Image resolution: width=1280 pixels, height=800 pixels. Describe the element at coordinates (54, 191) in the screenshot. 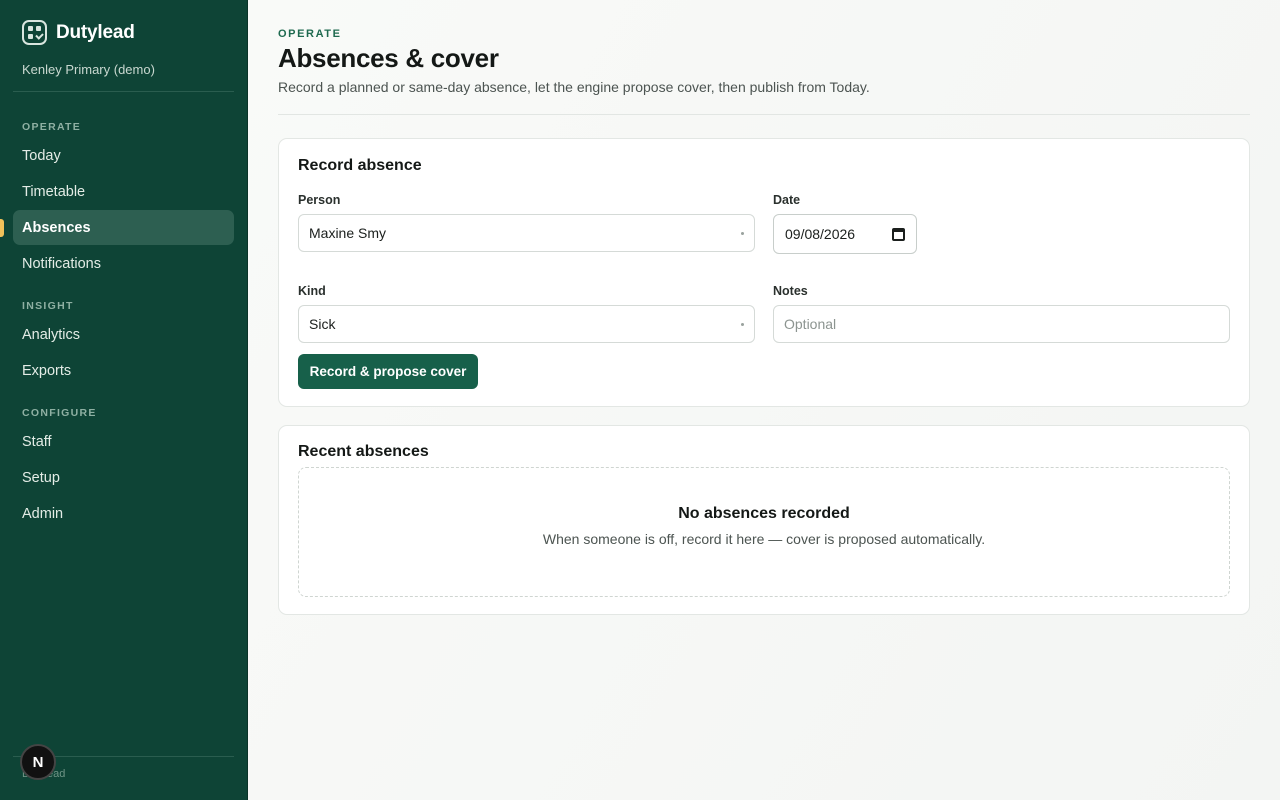

I see `sidebar-item-label: Timetable` at that location.